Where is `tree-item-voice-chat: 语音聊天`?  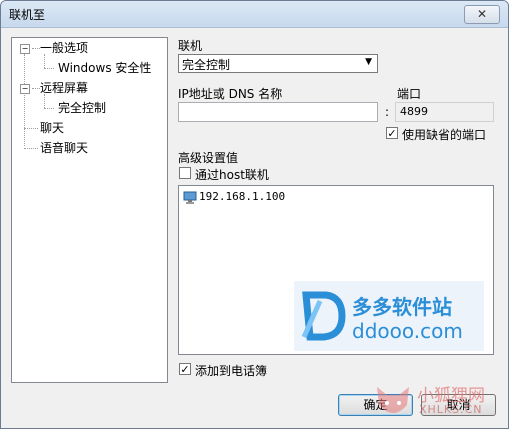
tree-item-voice-chat: 语音聊天 is located at coordinates (64, 148).